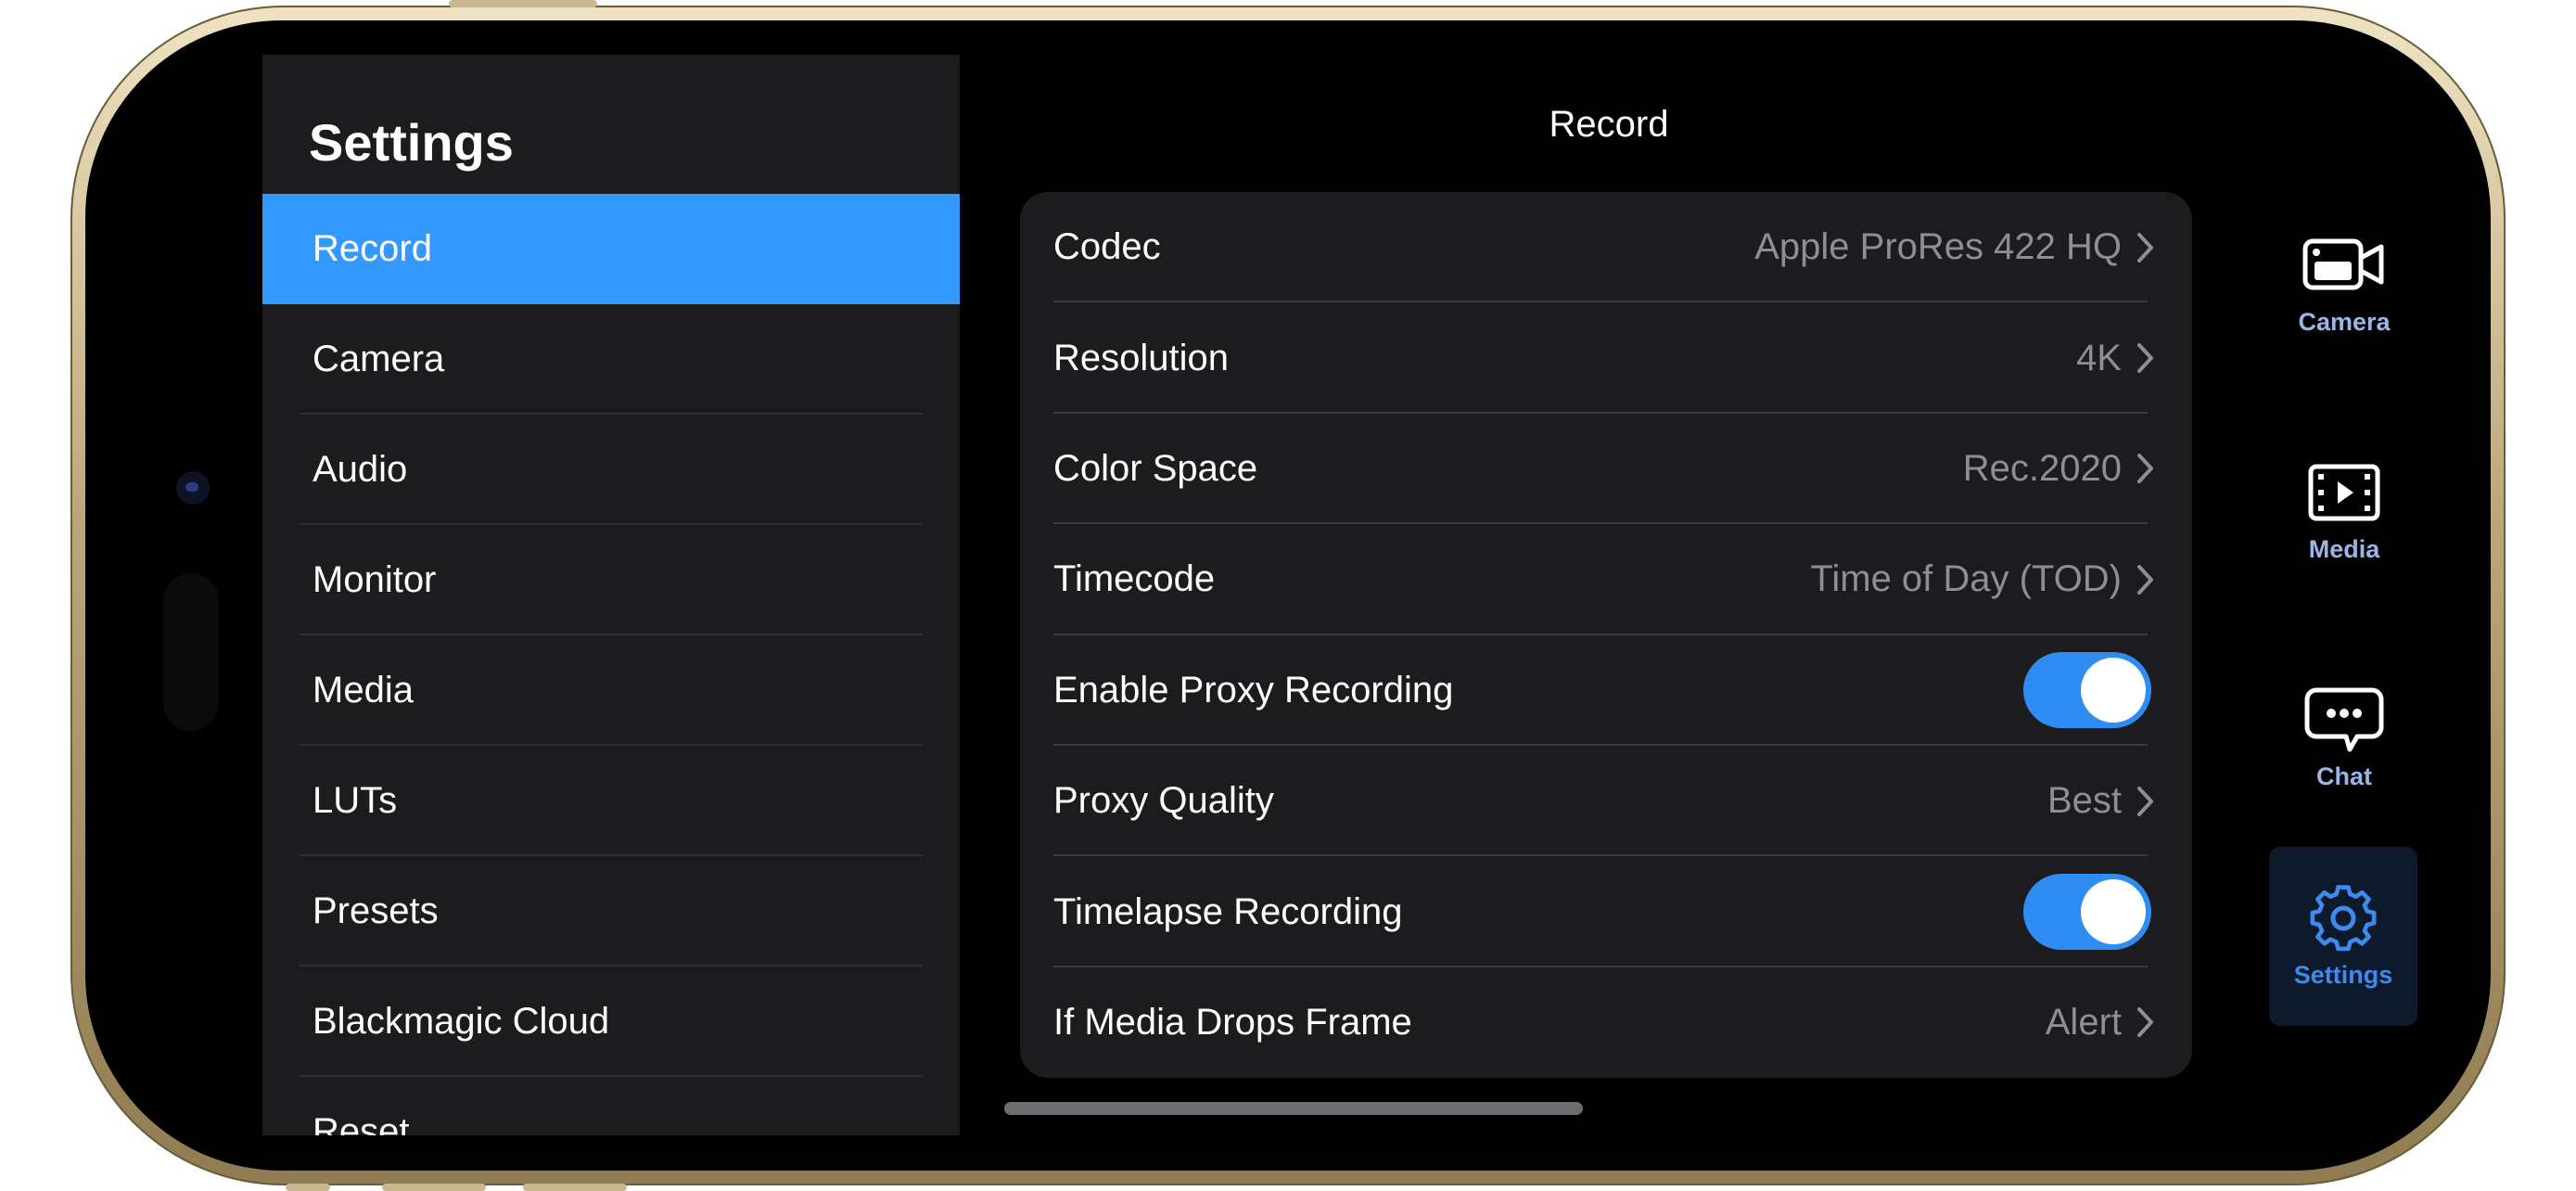 The height and width of the screenshot is (1191, 2576). I want to click on setting-row-resolution: Resolution 4K, so click(1606, 359).